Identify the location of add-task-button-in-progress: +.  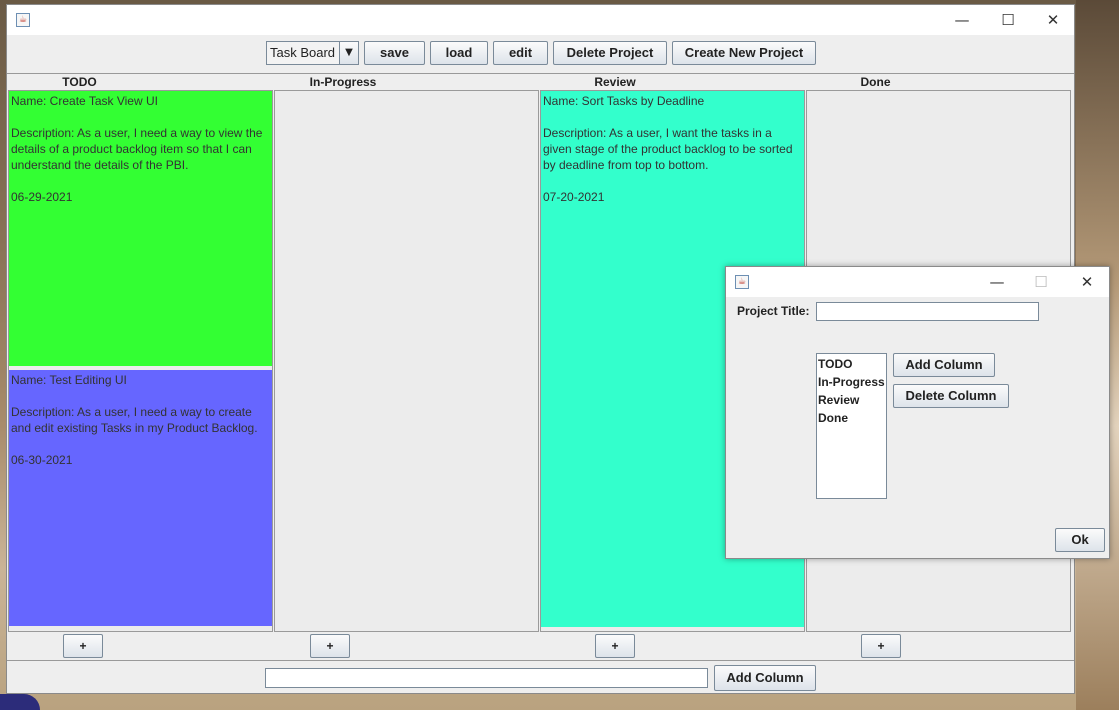
(330, 646).